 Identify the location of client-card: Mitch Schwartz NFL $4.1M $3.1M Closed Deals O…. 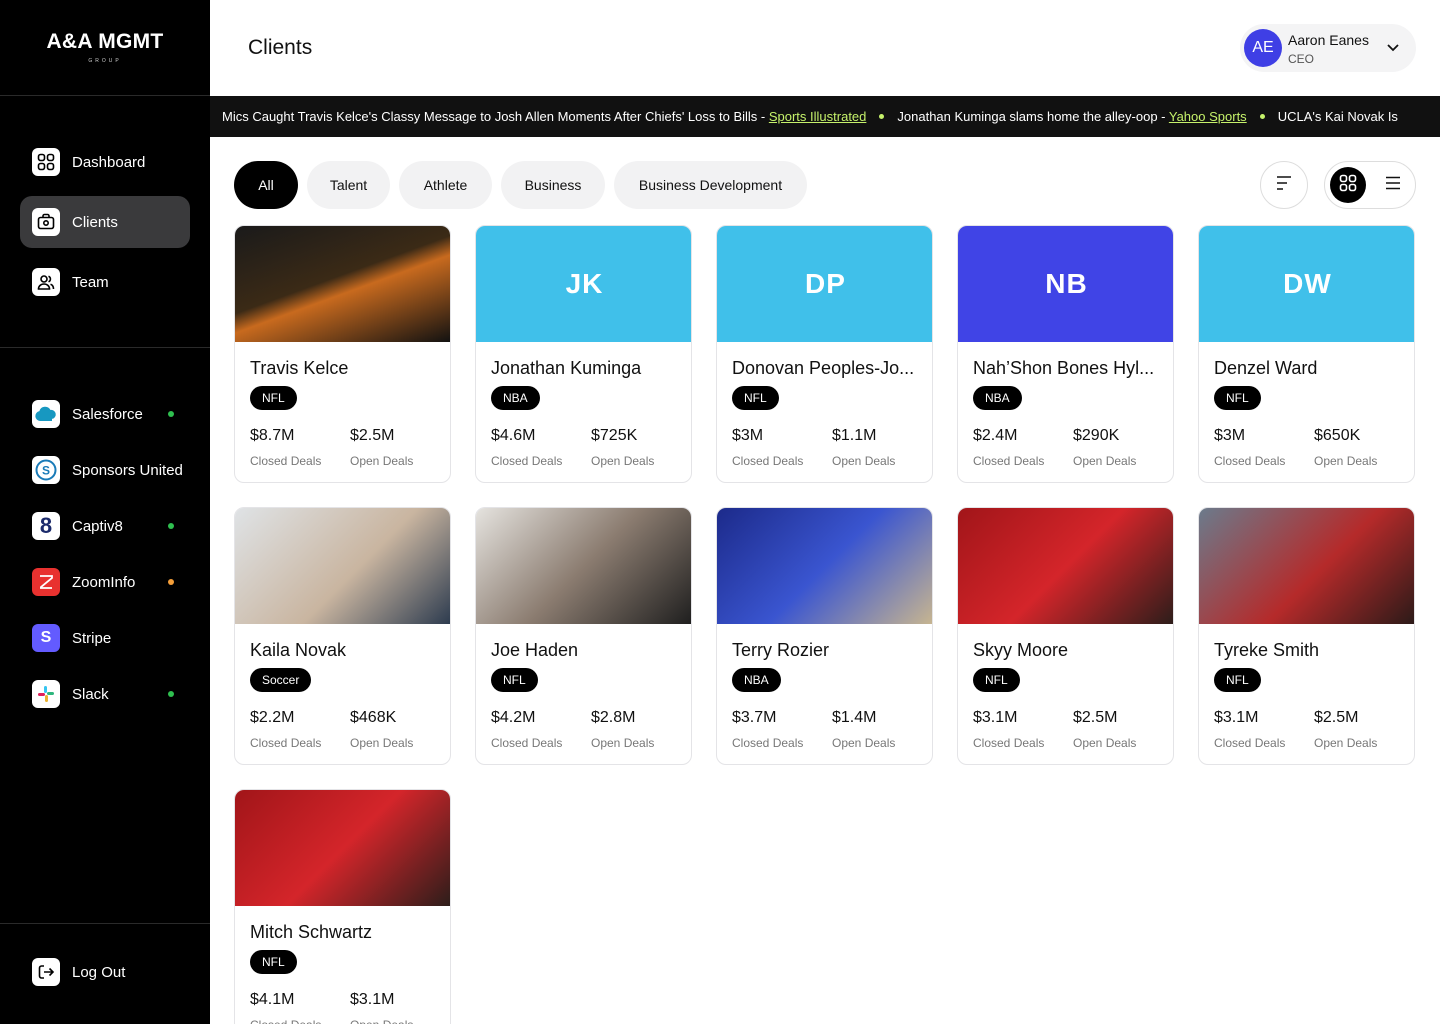
(342, 906).